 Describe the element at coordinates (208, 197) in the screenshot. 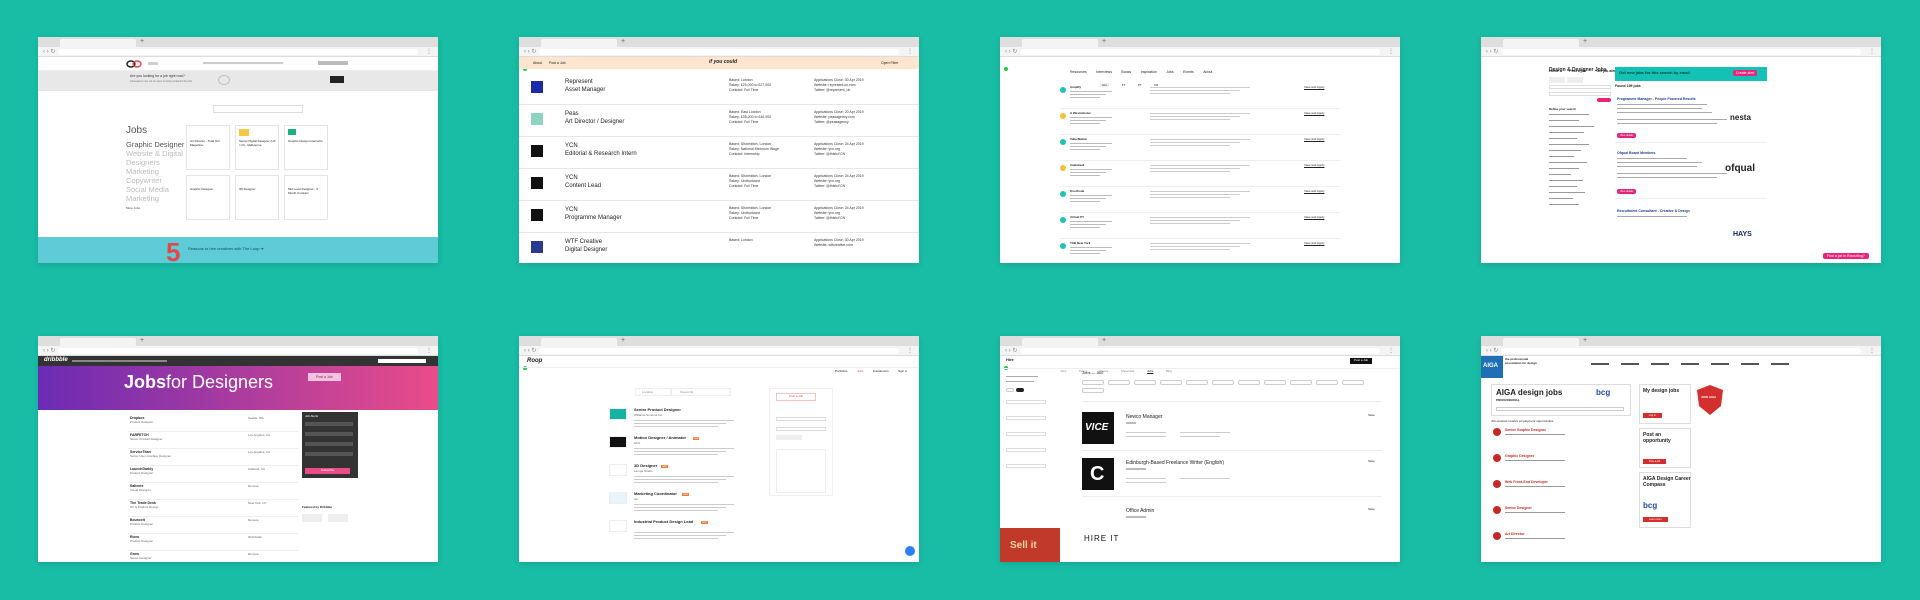

I see `job-card: Graphic Designer` at that location.